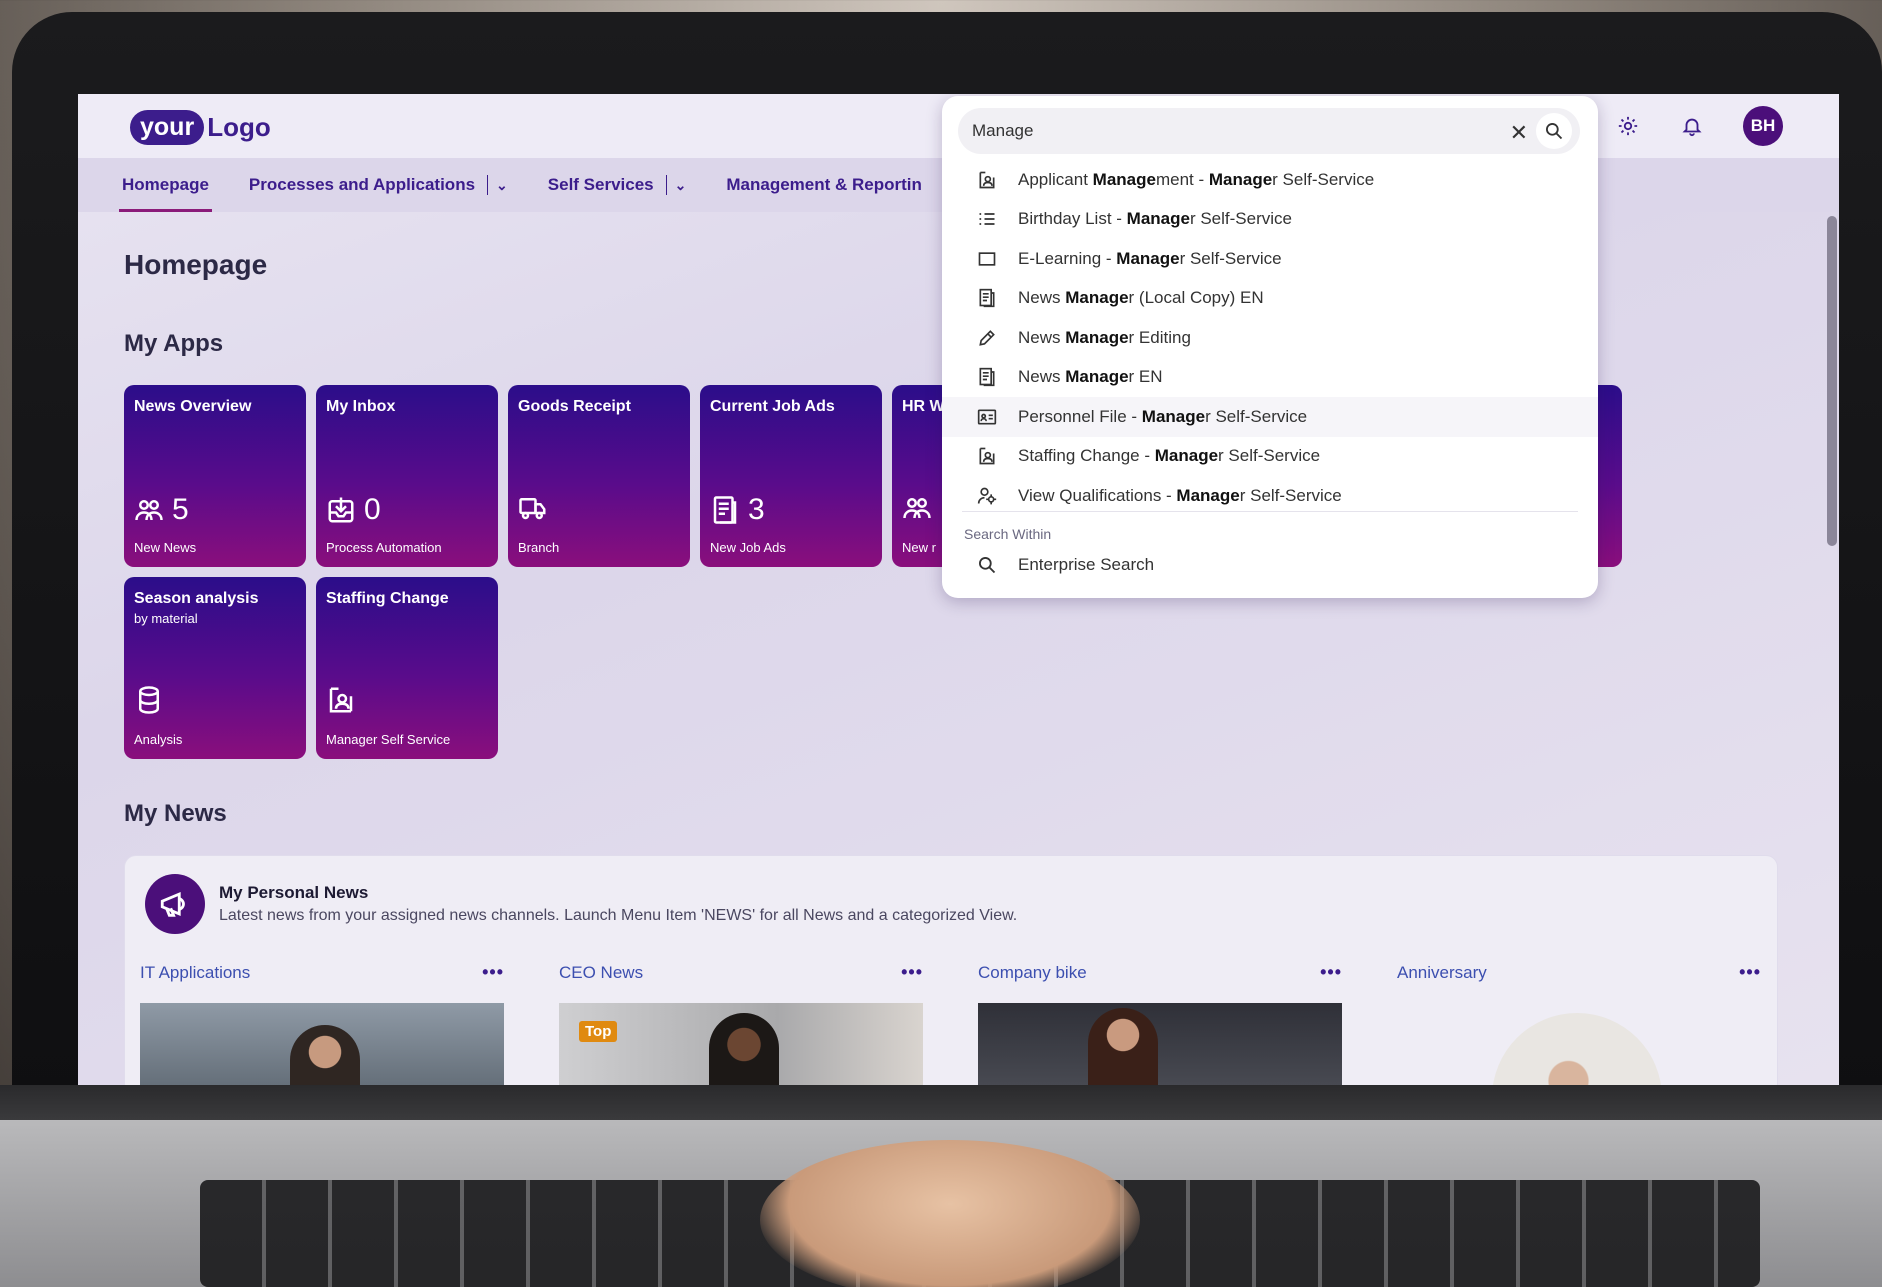 Image resolution: width=1882 pixels, height=1287 pixels. What do you see at coordinates (987, 417) in the screenshot?
I see `id-card-icon` at bounding box center [987, 417].